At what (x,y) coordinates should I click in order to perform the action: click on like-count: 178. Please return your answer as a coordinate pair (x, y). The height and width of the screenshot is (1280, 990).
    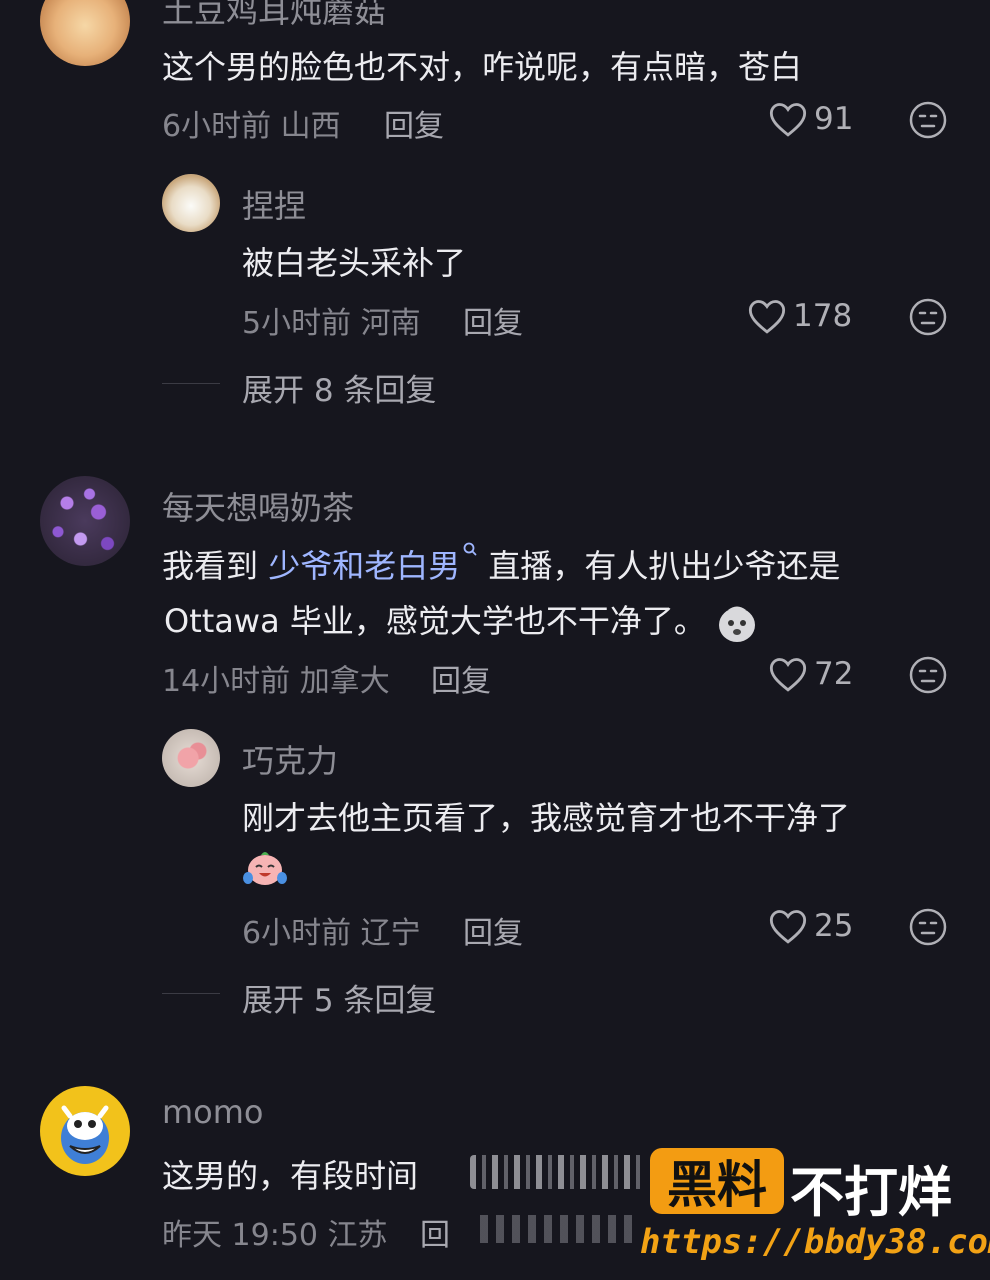
    Looking at the image, I should click on (823, 316).